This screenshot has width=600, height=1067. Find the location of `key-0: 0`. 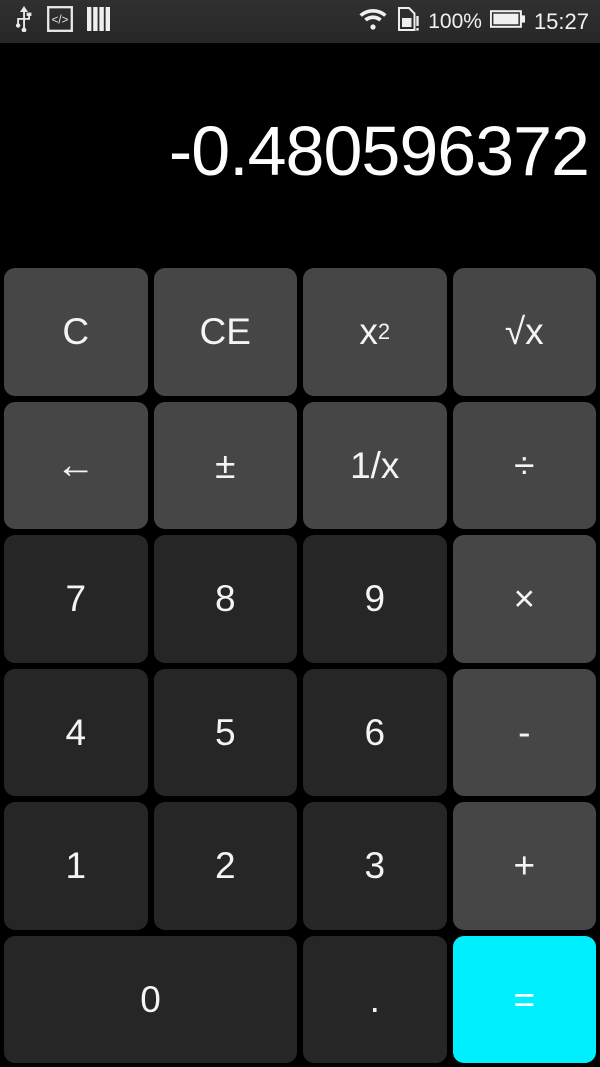

key-0: 0 is located at coordinates (150, 999).